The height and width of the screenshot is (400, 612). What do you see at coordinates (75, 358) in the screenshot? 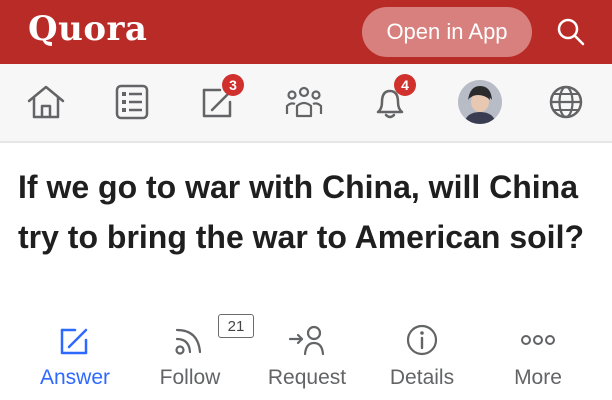
I see `answer-button: Answer` at bounding box center [75, 358].